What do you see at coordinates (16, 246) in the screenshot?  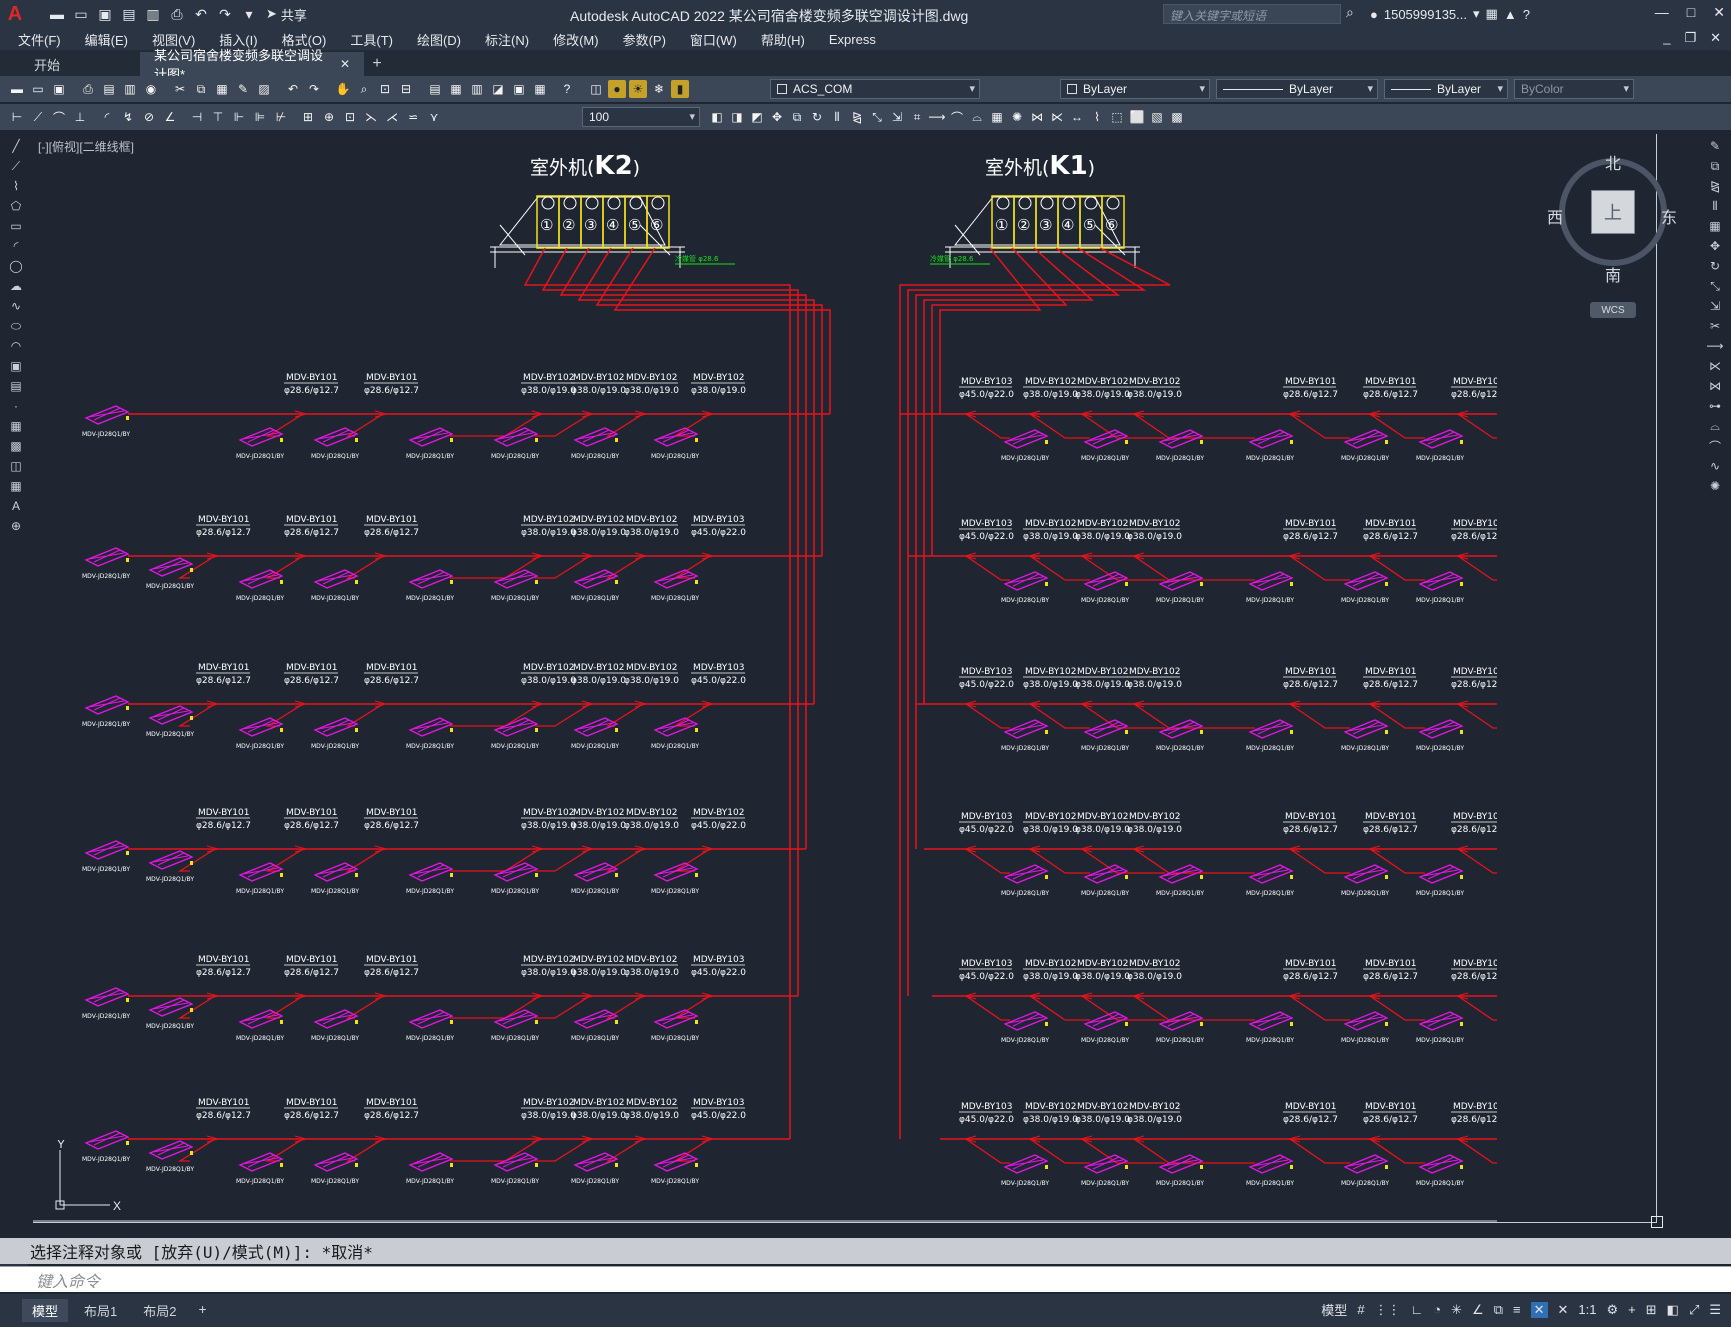 I see `arc-icon: ◜` at bounding box center [16, 246].